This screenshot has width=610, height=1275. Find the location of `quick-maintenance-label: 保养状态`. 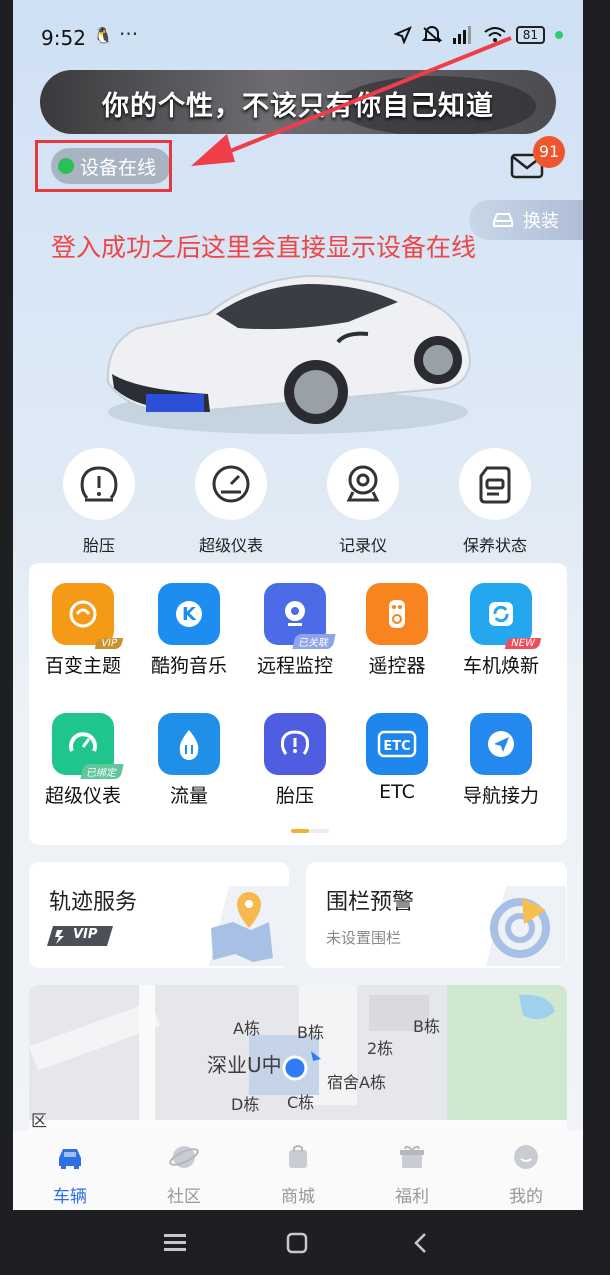

quick-maintenance-label: 保养状态 is located at coordinates (494, 545).